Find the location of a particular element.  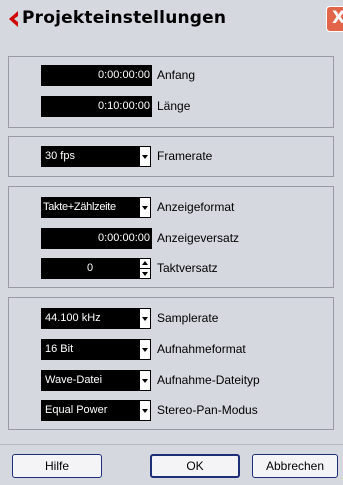

record-format-select: 16 Bit is located at coordinates (90, 349).